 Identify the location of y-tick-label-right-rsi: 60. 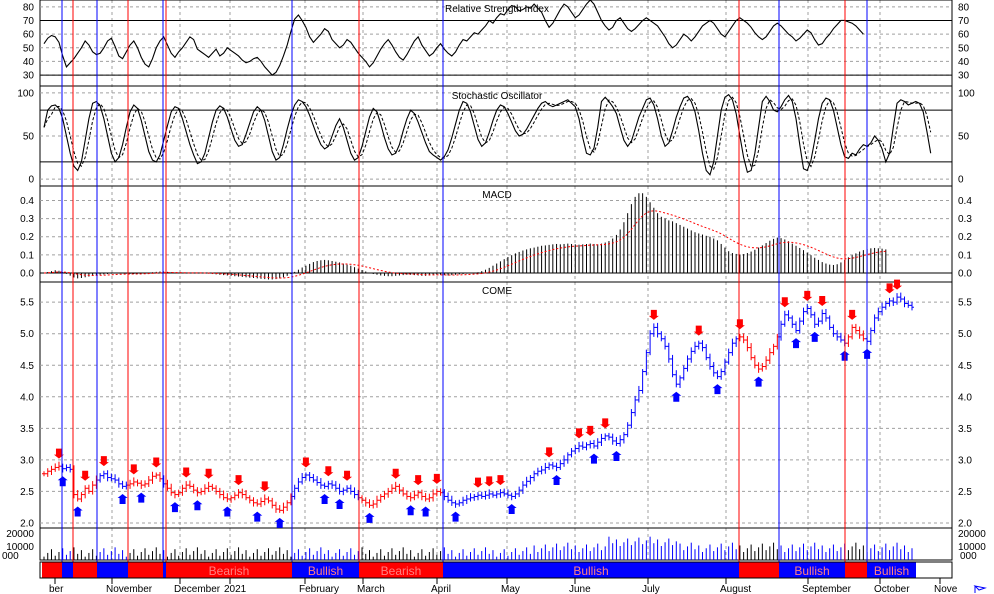
(964, 35).